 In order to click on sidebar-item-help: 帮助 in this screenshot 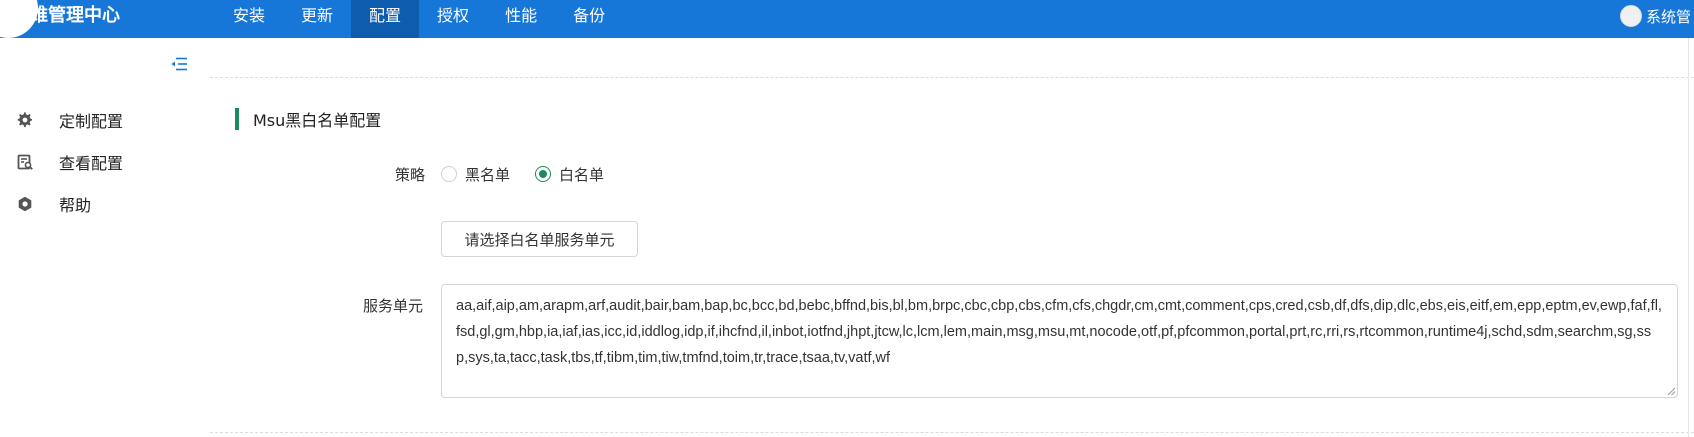, I will do `click(100, 204)`.